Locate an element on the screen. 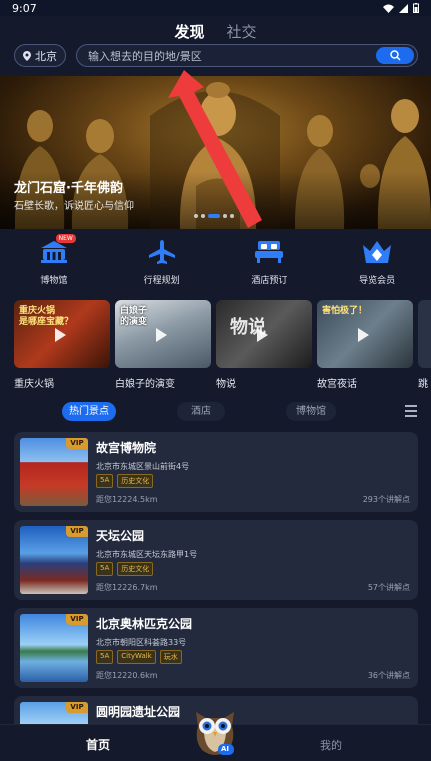 Image resolution: width=431 pixels, height=761 pixels. video-item: 害怕极了！ 故宫夜话 is located at coordinates (365, 346).